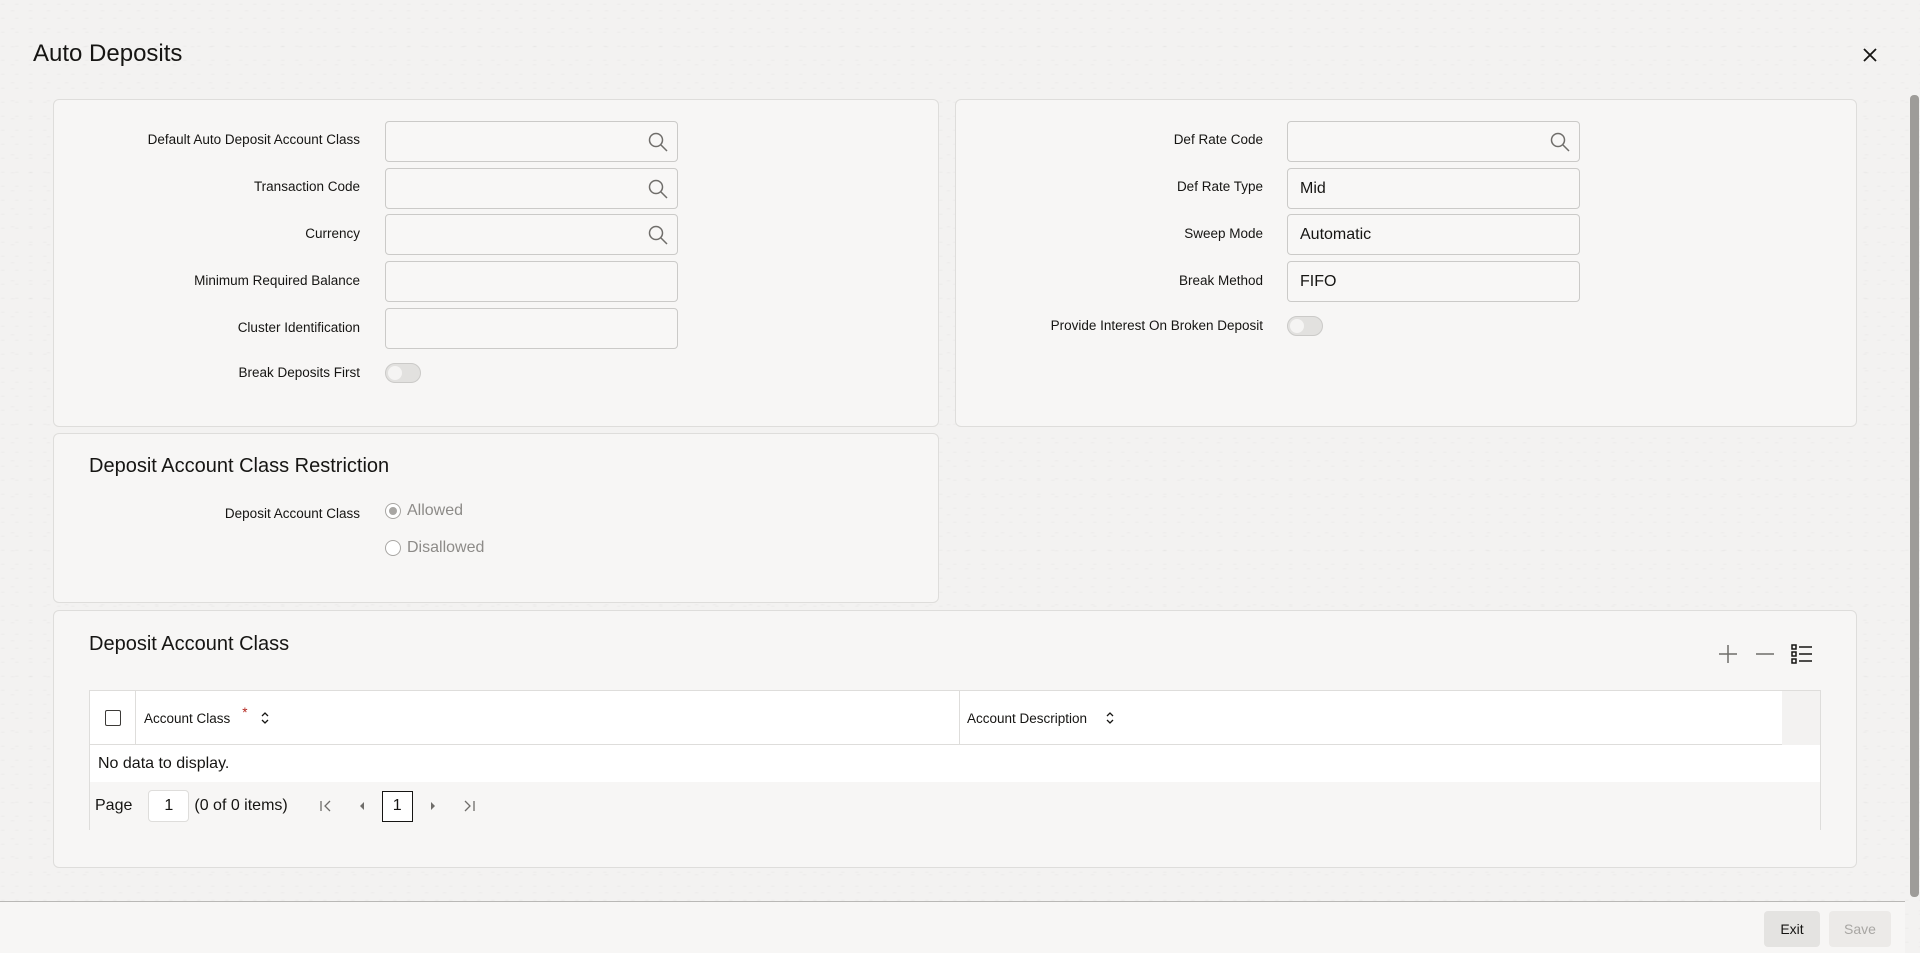 This screenshot has width=1920, height=953. What do you see at coordinates (952, 927) in the screenshot?
I see `footer-bar` at bounding box center [952, 927].